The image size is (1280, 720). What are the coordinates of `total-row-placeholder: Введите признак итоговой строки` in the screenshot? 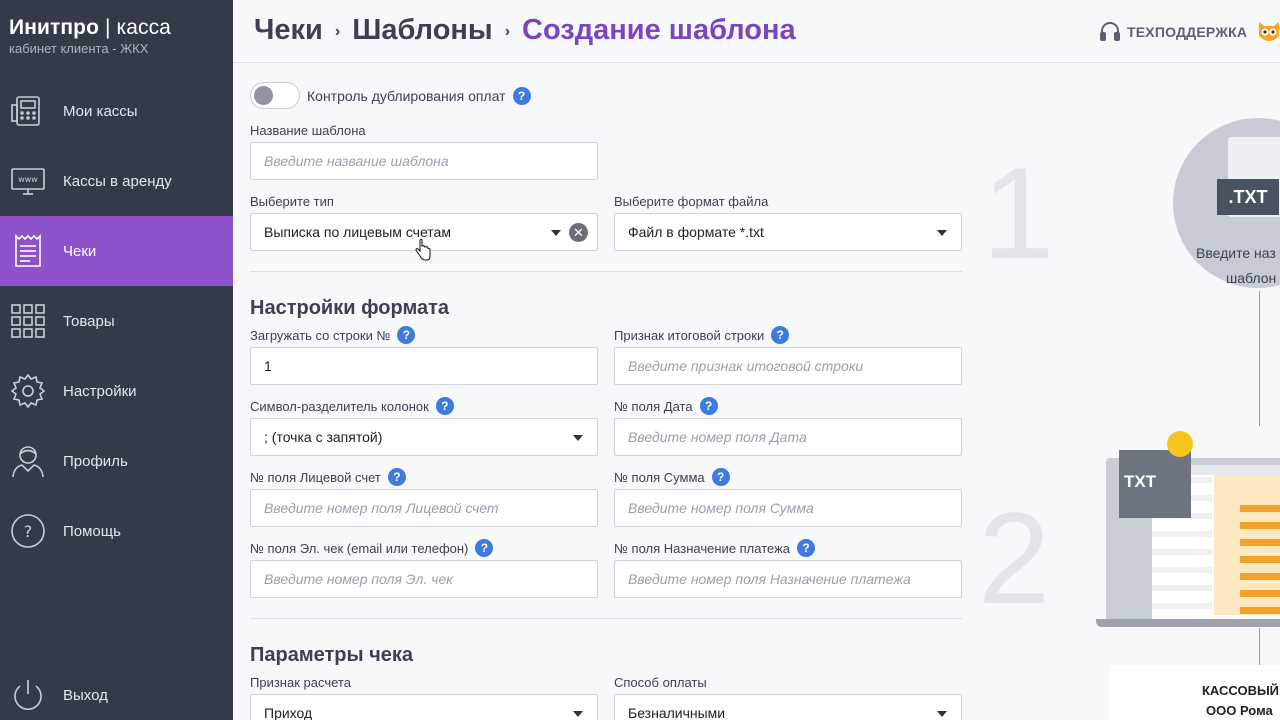 It's located at (746, 366).